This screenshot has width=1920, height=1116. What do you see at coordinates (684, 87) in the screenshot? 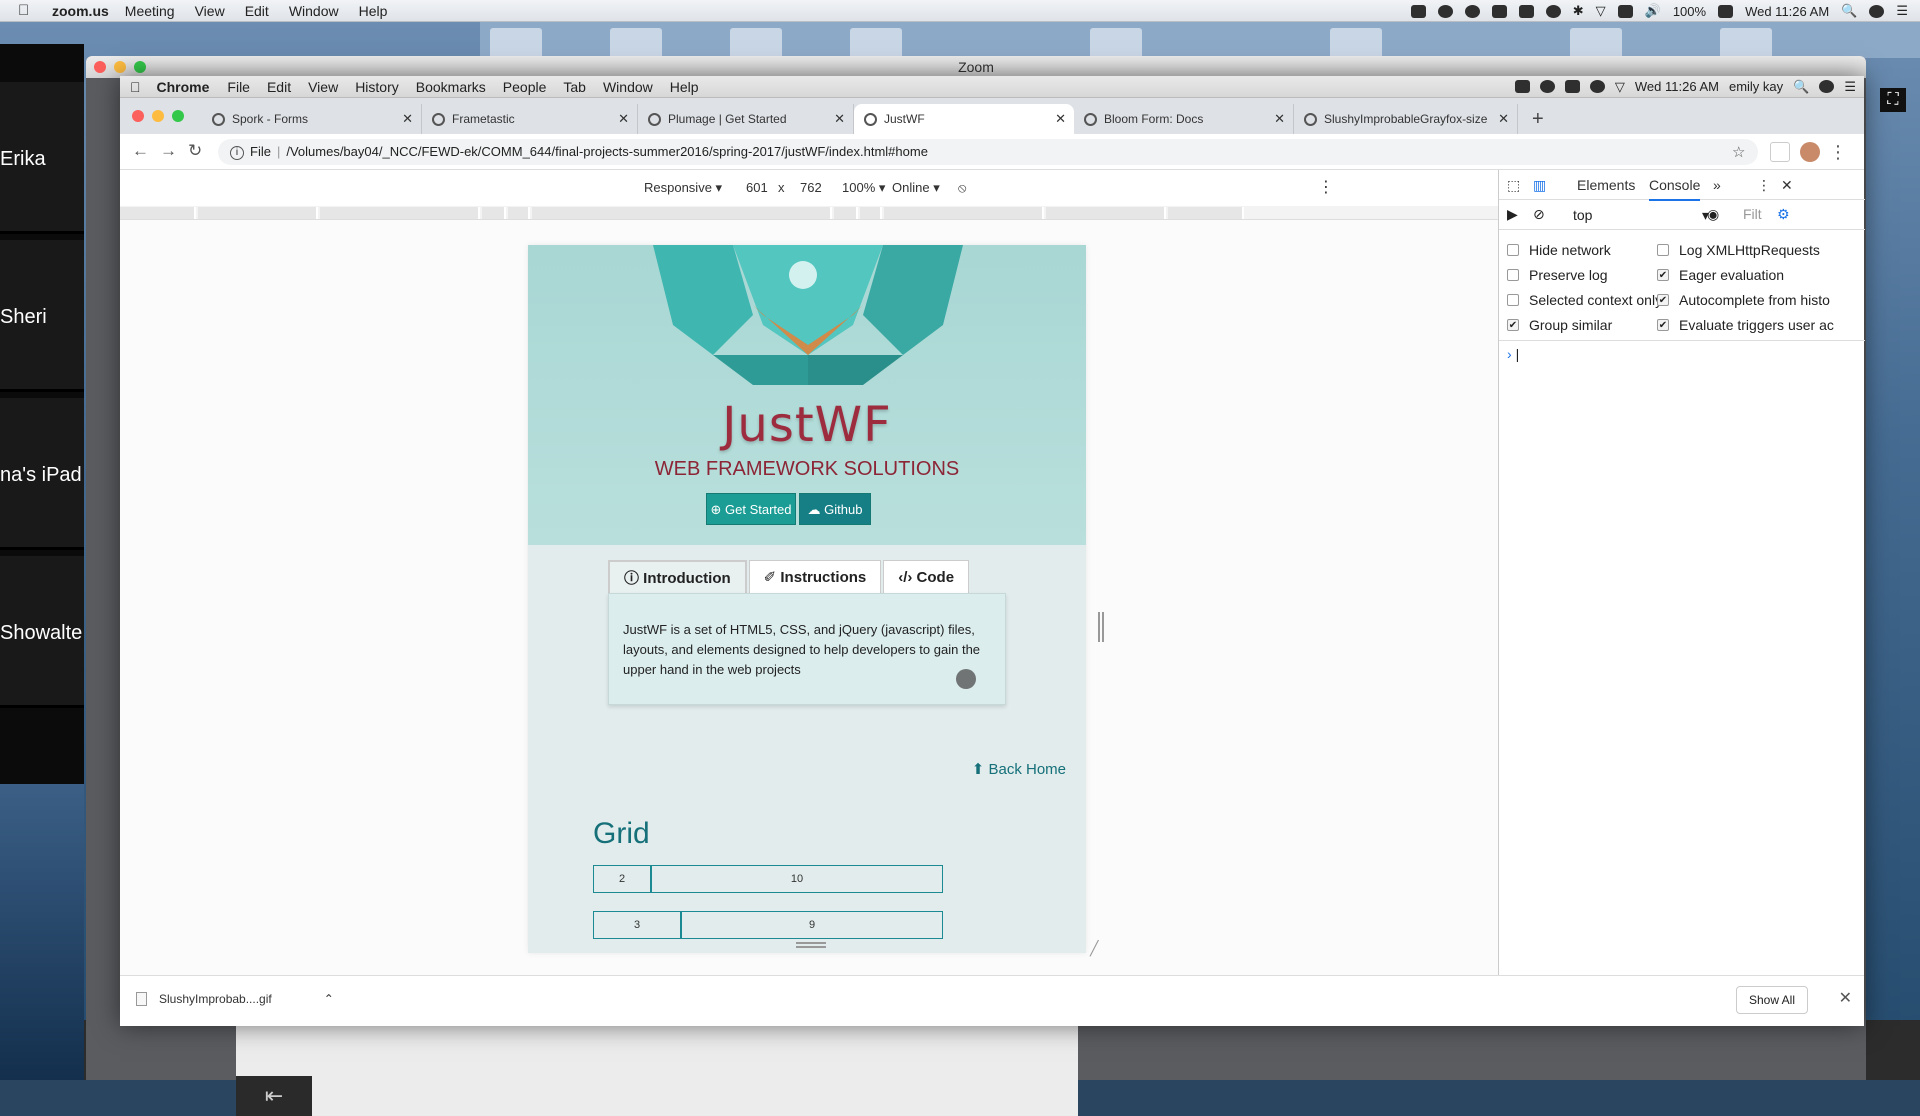
I see `chrome-menu-help: Help` at bounding box center [684, 87].